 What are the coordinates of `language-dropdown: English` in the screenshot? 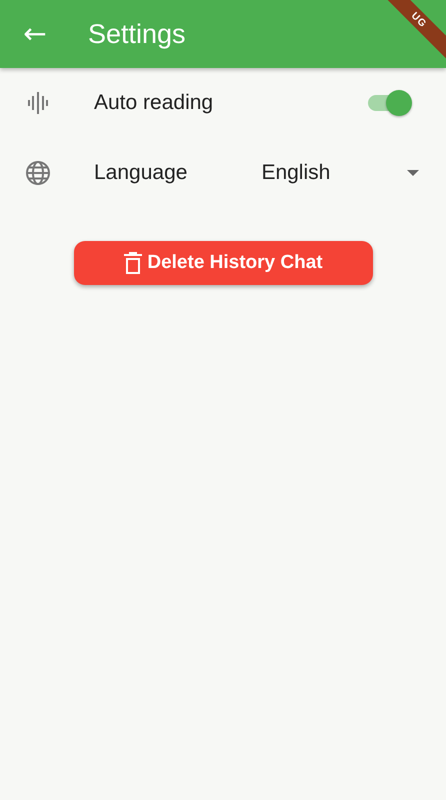 It's located at (341, 173).